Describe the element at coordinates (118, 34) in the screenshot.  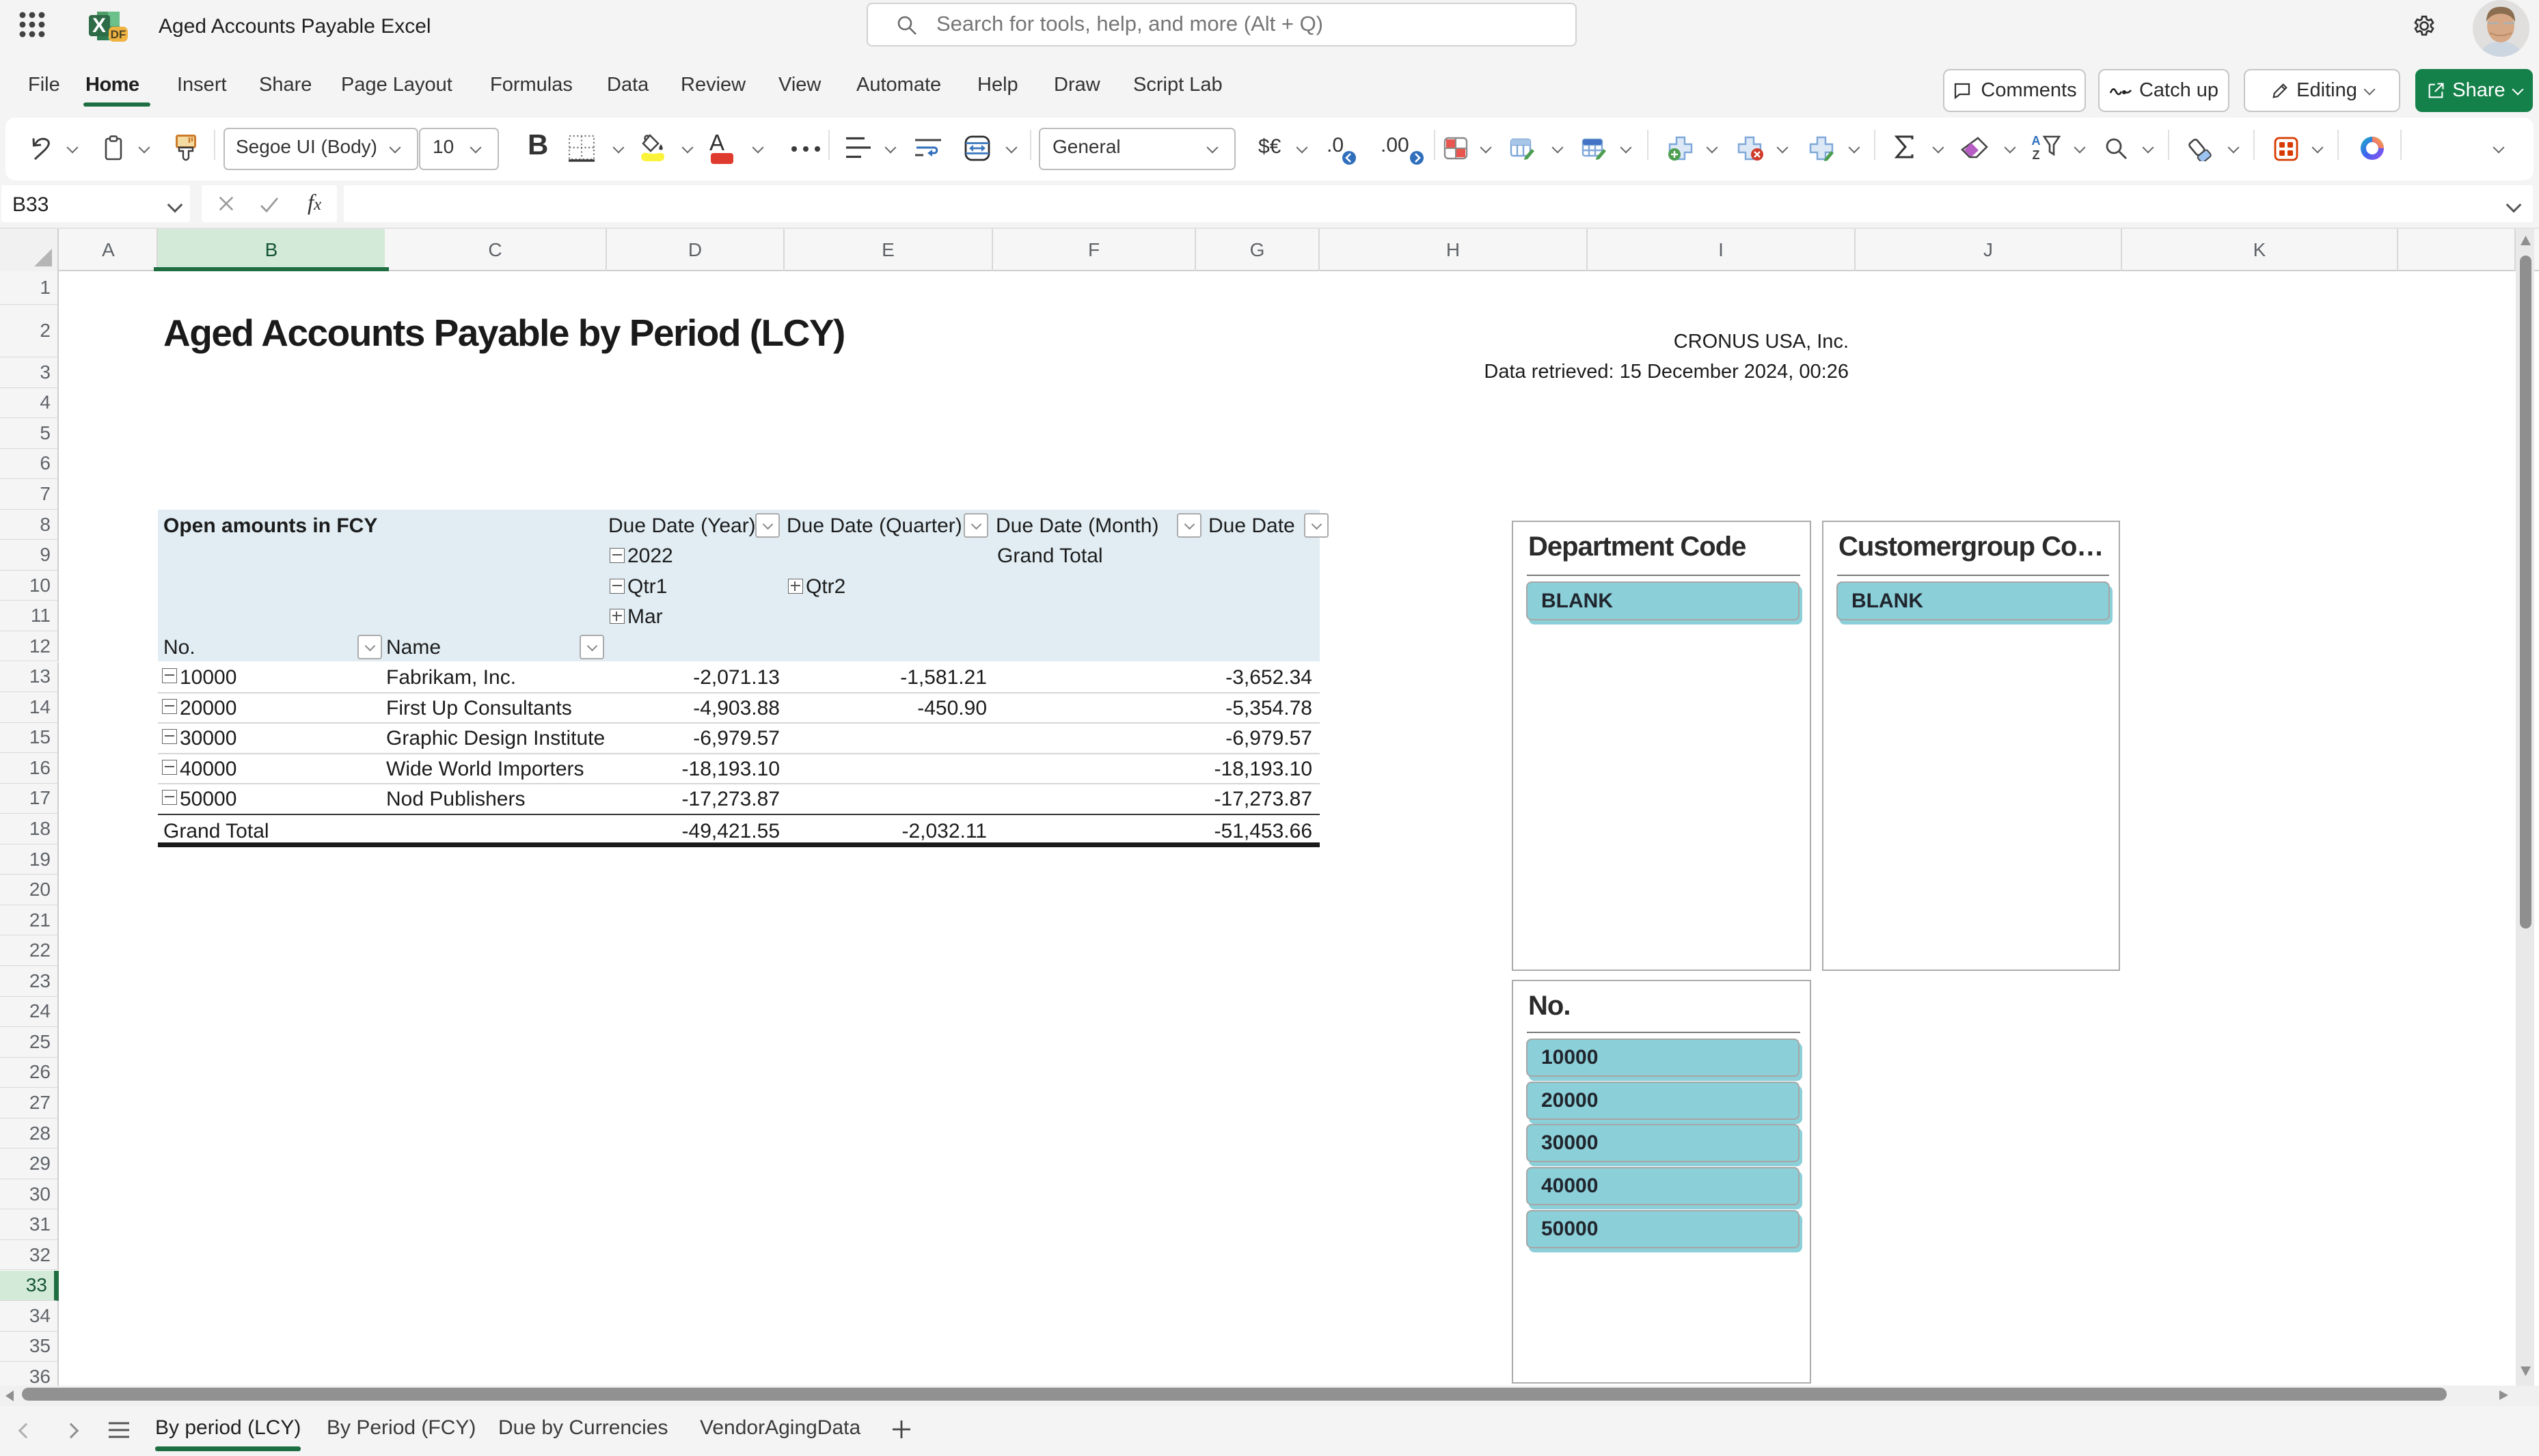
I see `svg-text: DF` at that location.